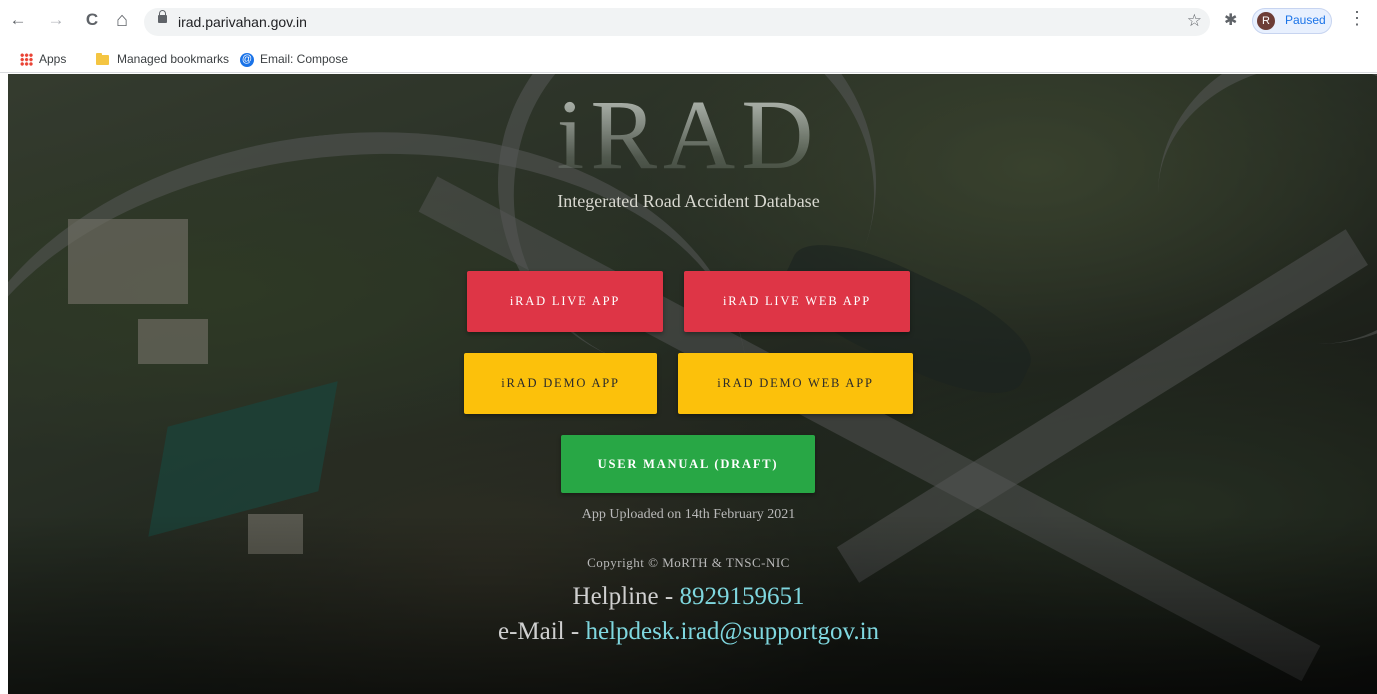  I want to click on lock-icon, so click(162, 16).